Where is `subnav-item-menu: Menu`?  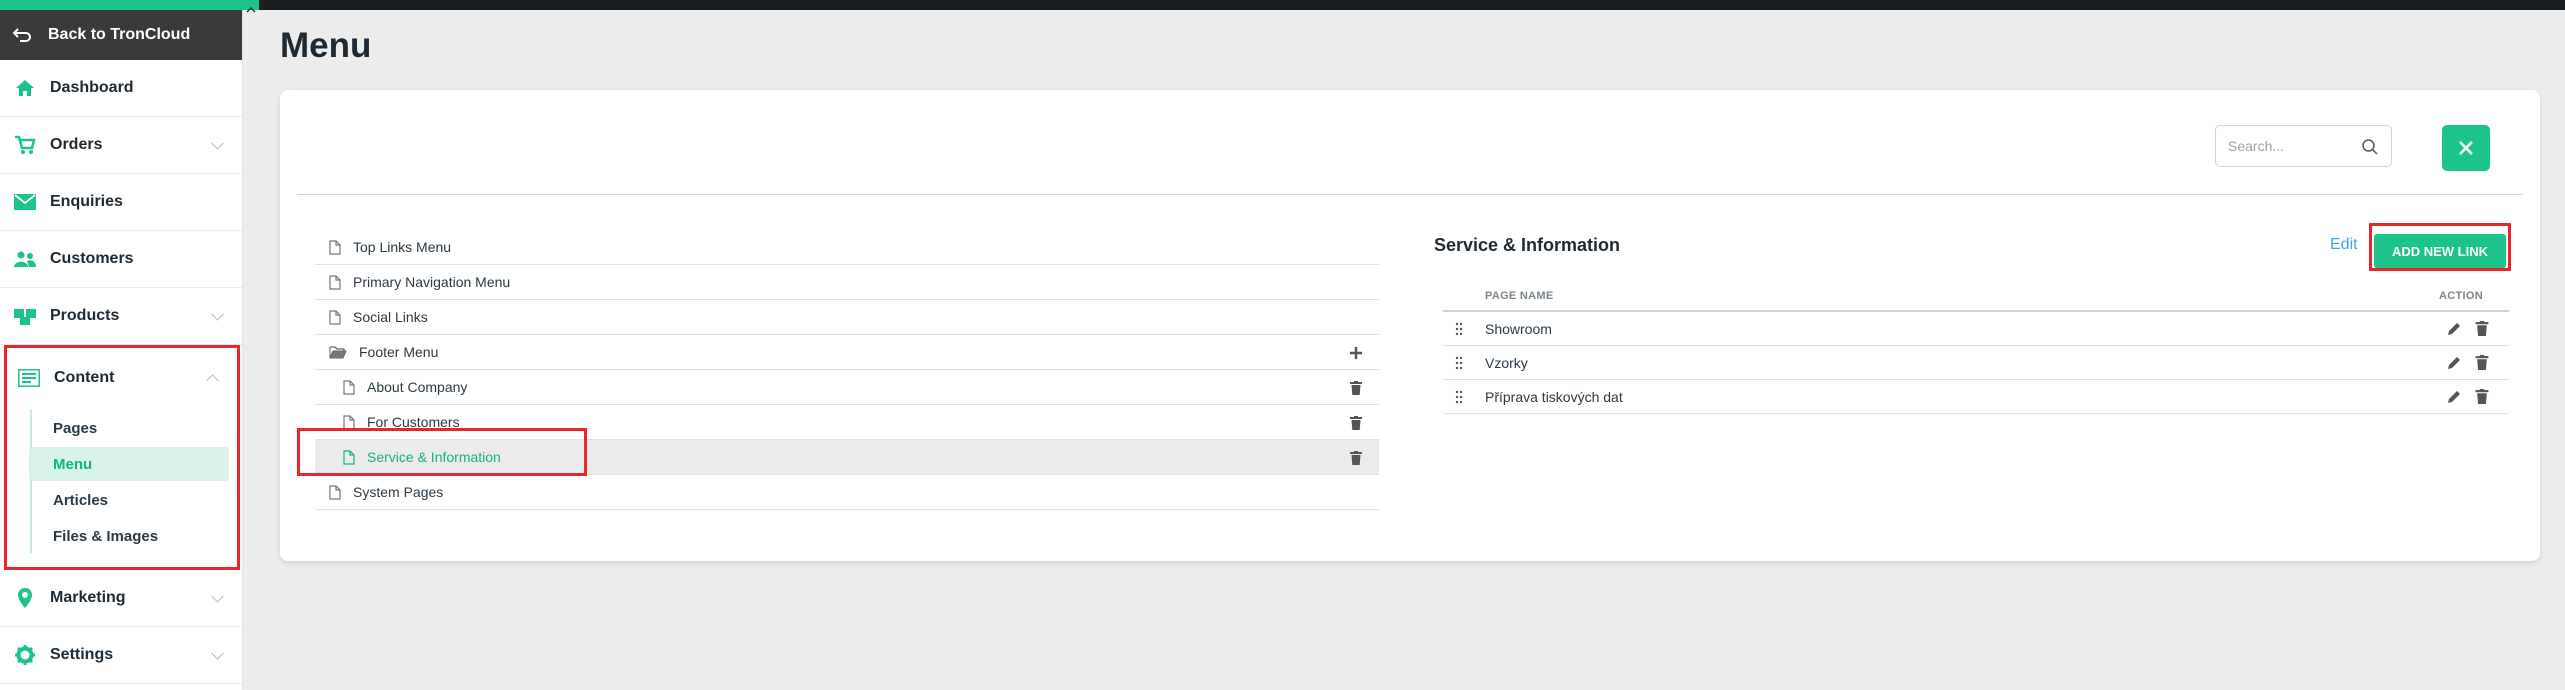
subnav-item-menu: Menu is located at coordinates (129, 464).